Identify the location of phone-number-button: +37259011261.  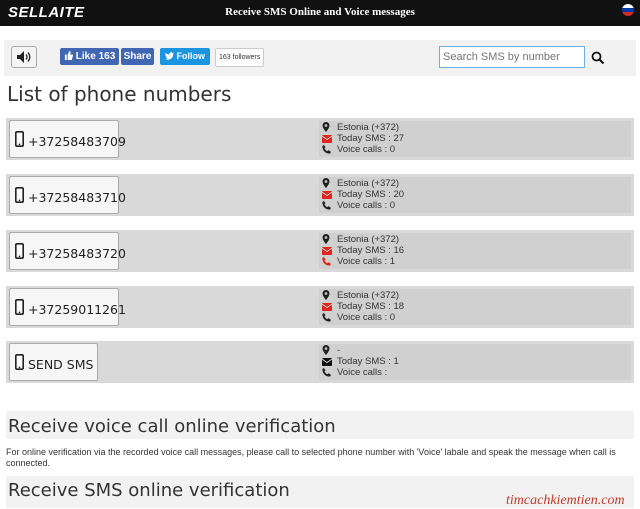
(67, 307).